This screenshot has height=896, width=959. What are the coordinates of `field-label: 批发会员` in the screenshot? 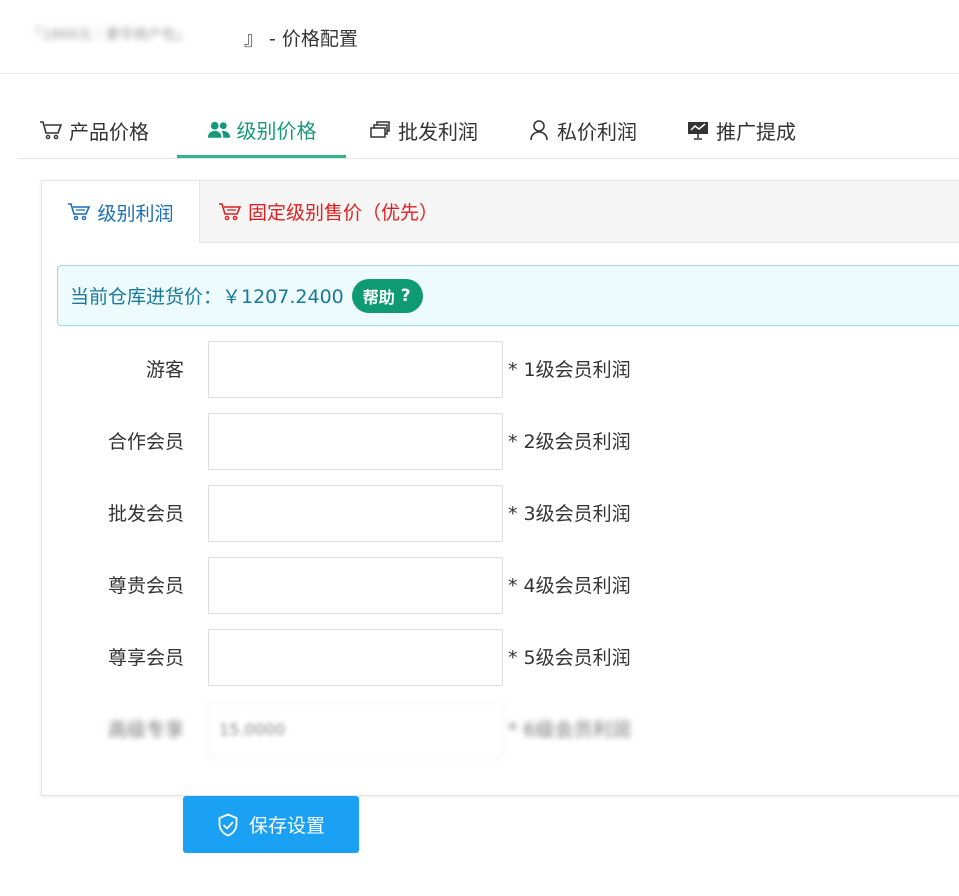 It's located at (145, 514).